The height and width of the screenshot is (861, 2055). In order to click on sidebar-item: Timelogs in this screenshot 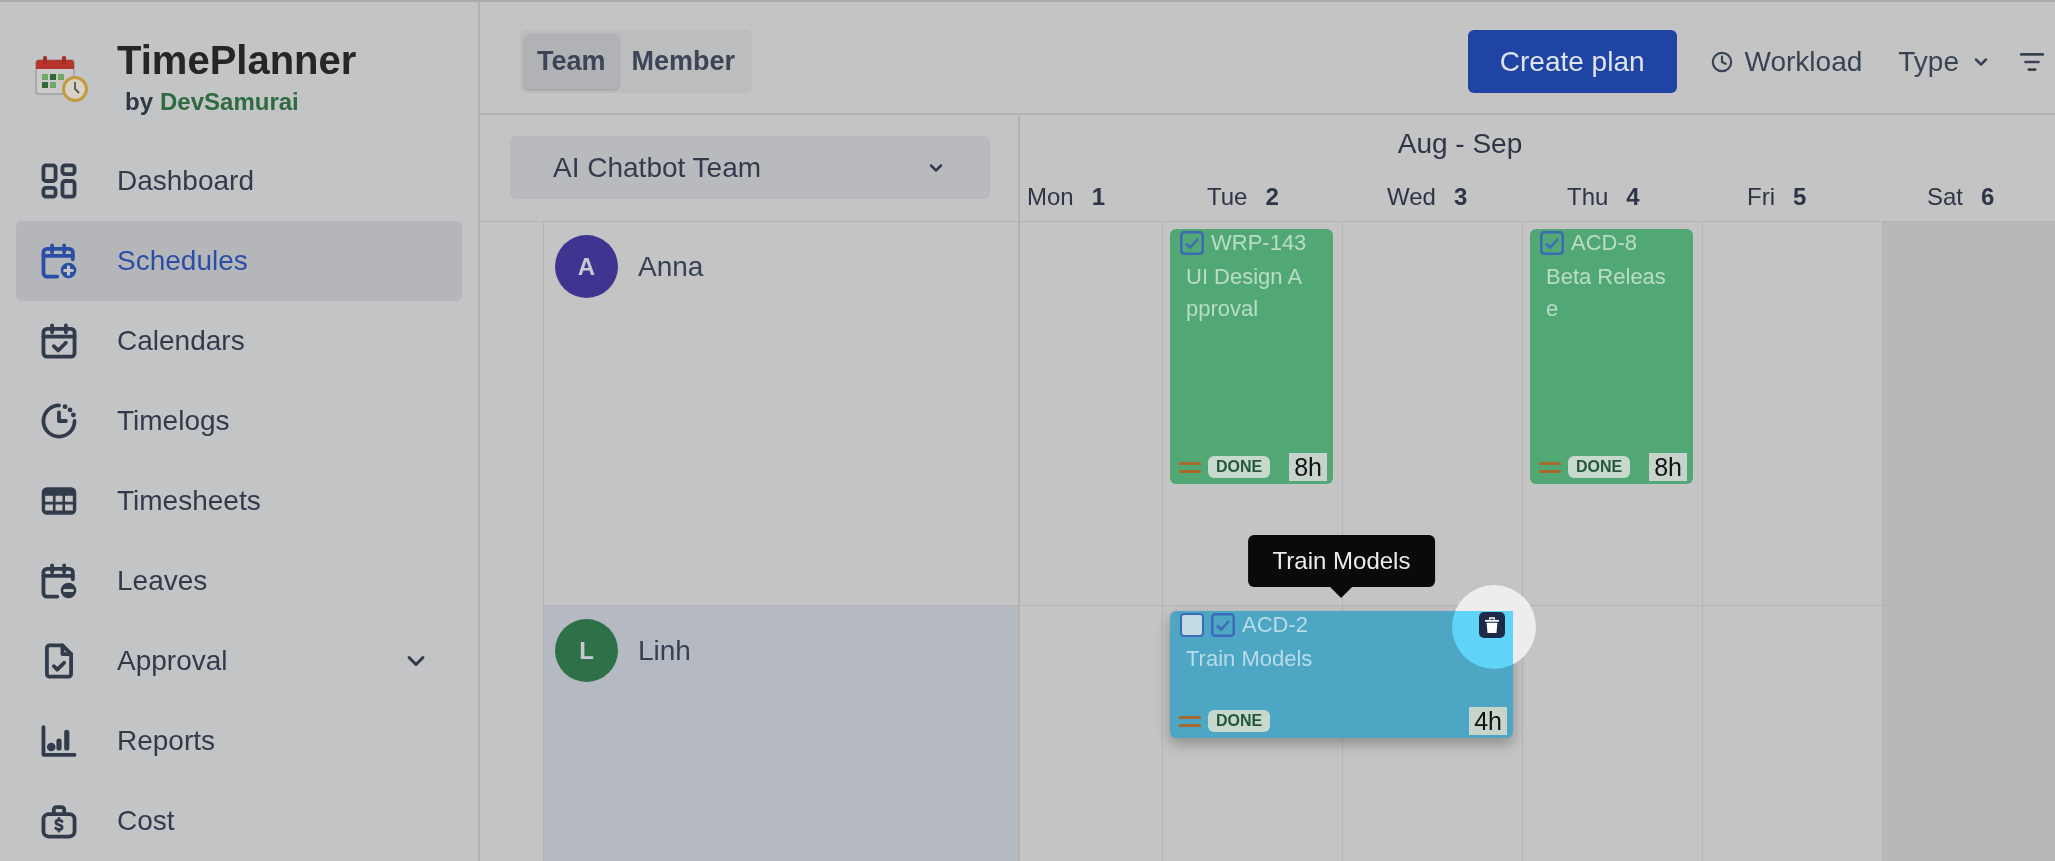, I will do `click(239, 421)`.